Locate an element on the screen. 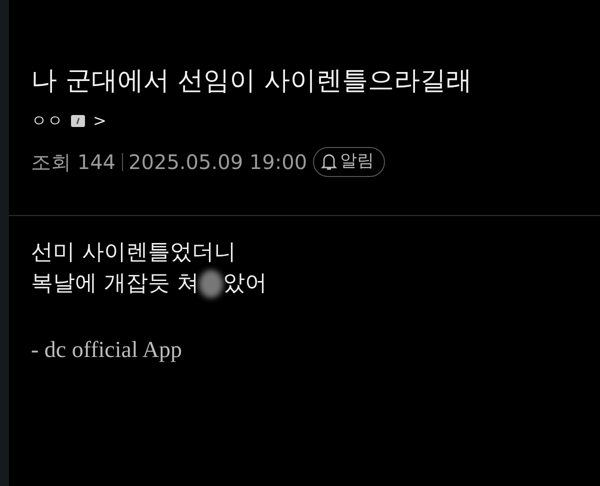  body-text: 복날에 개잡듯 쳐 is located at coordinates (115, 284).